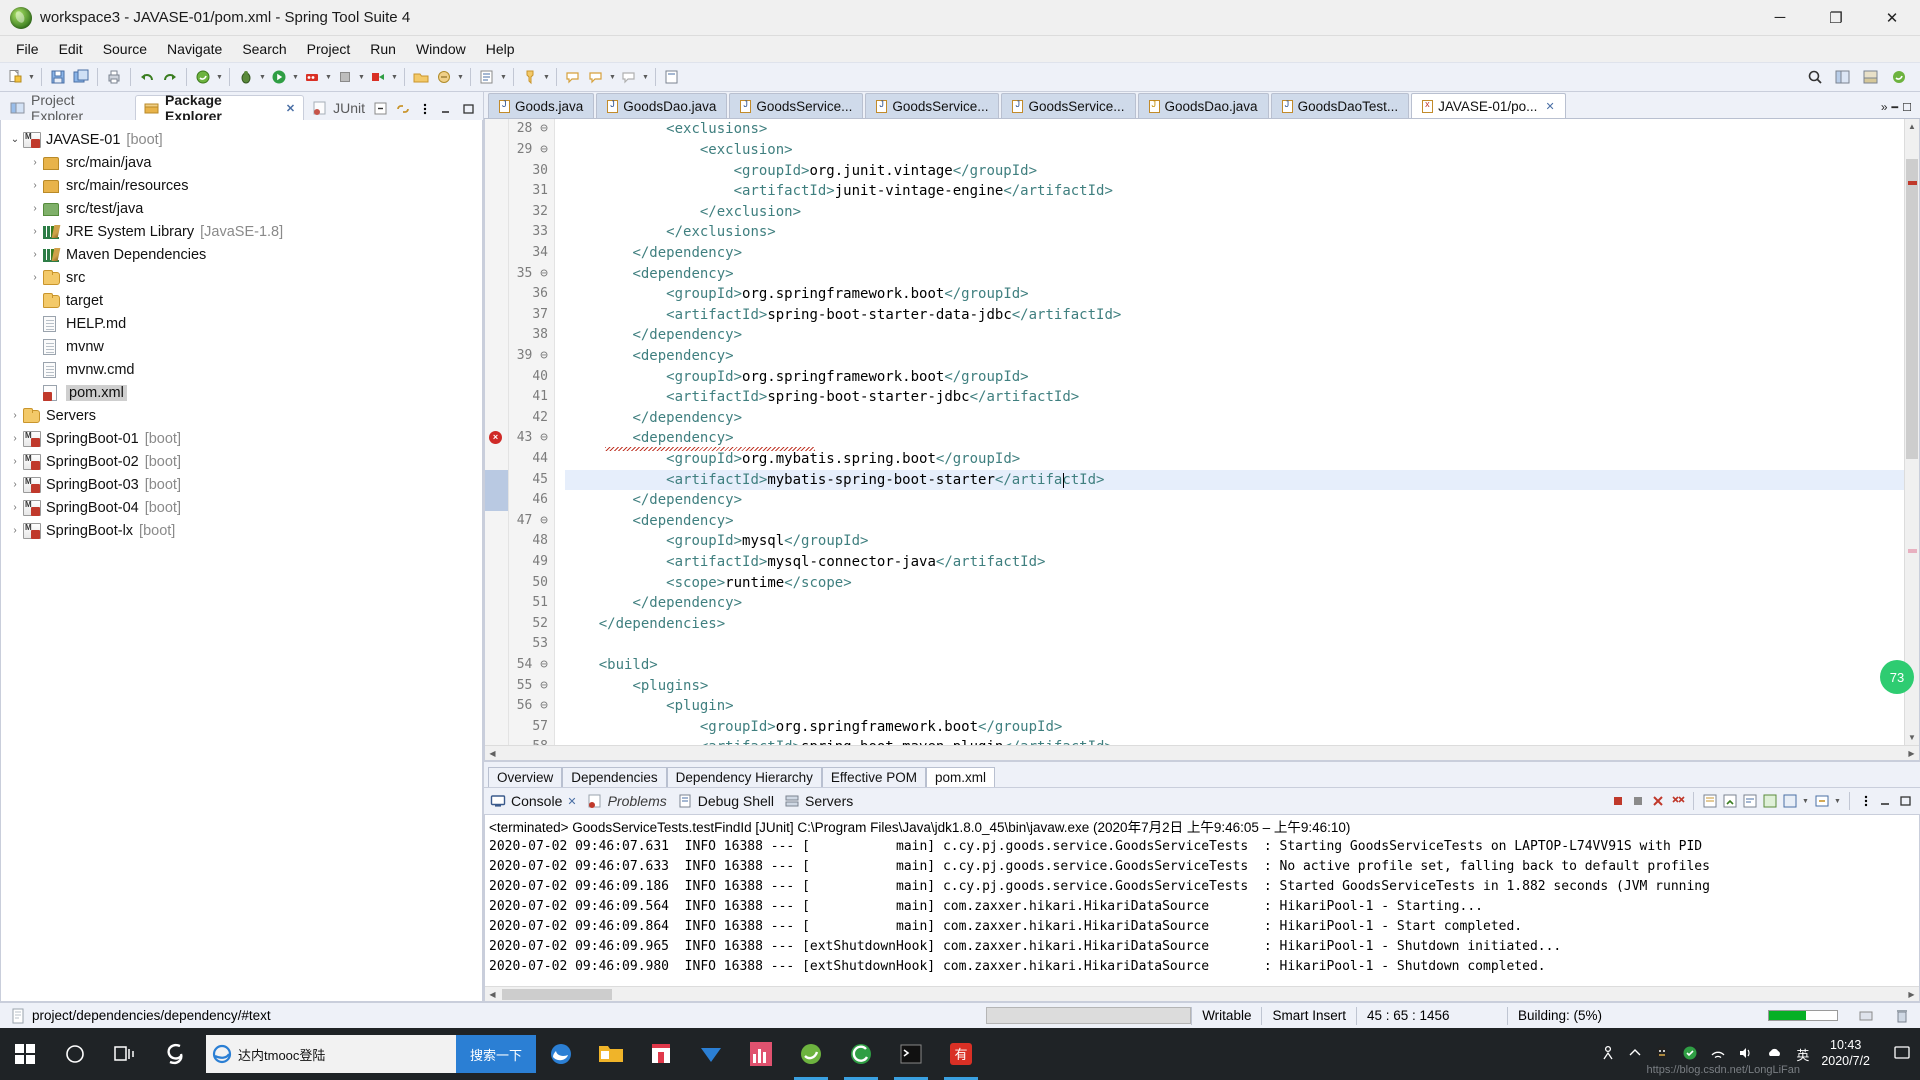 The image size is (1920, 1080). Describe the element at coordinates (241, 346) in the screenshot. I see `tree-item: mvnw` at that location.